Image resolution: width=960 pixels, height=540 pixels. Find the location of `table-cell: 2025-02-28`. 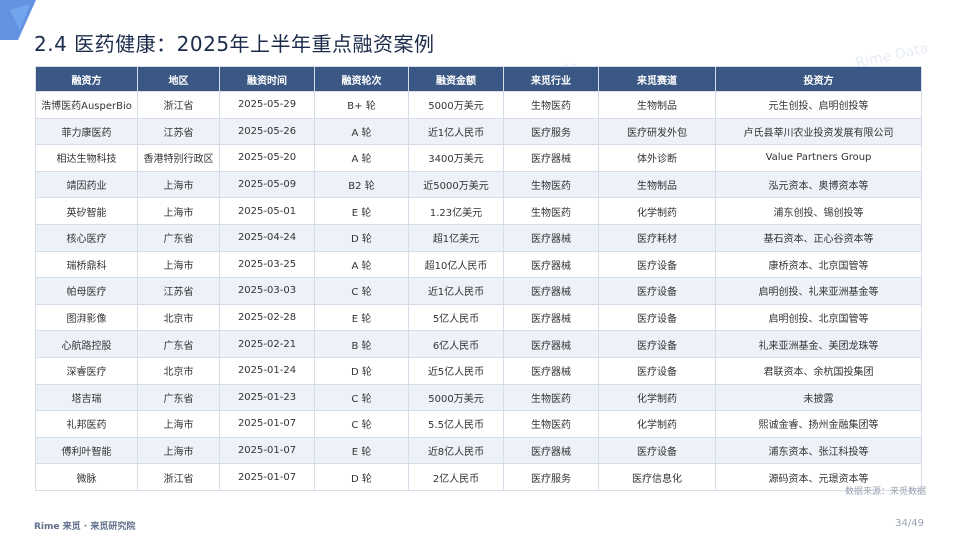

table-cell: 2025-02-28 is located at coordinates (267, 317).